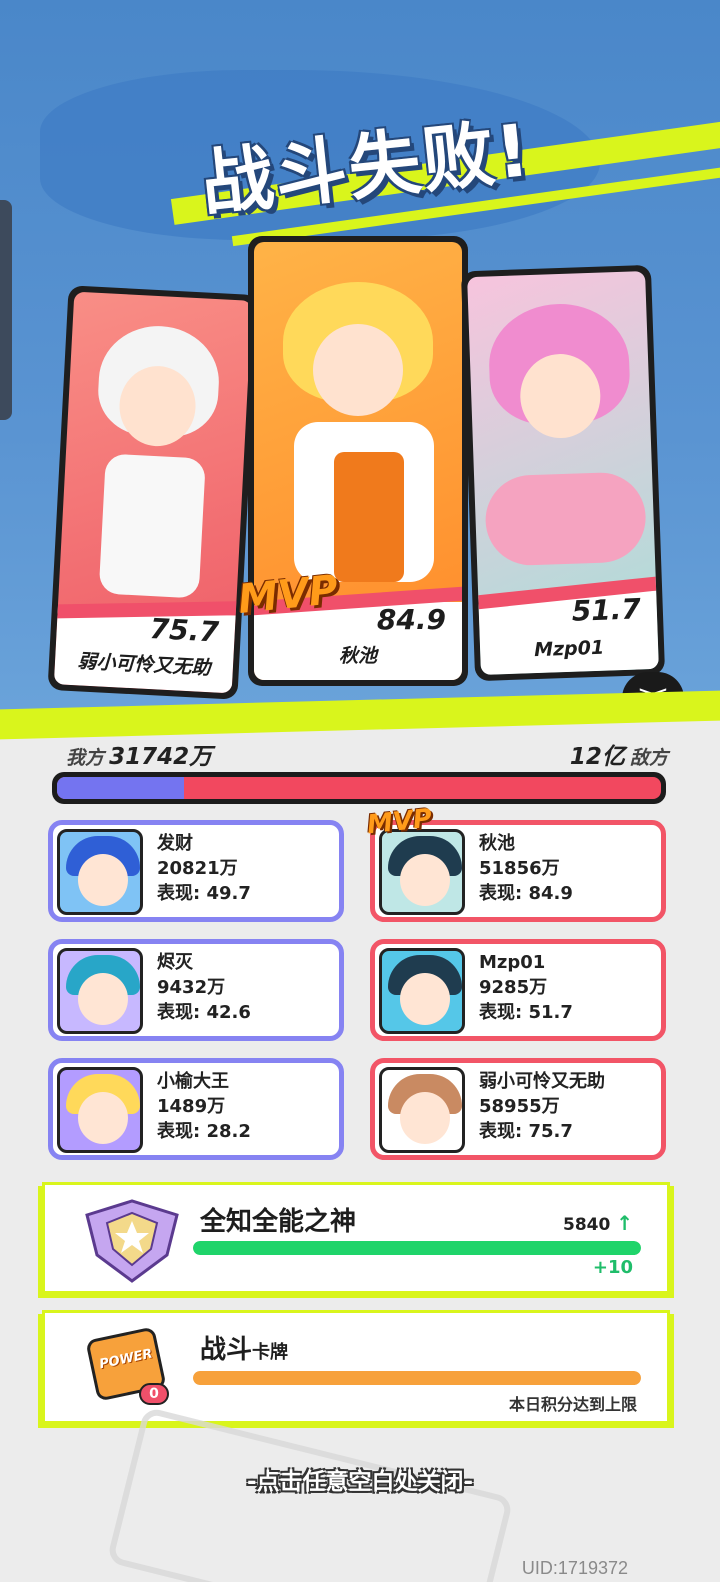 This screenshot has width=720, height=1582. Describe the element at coordinates (542, 1081) in the screenshot. I see `player-name: 弱小可怜又无助` at that location.